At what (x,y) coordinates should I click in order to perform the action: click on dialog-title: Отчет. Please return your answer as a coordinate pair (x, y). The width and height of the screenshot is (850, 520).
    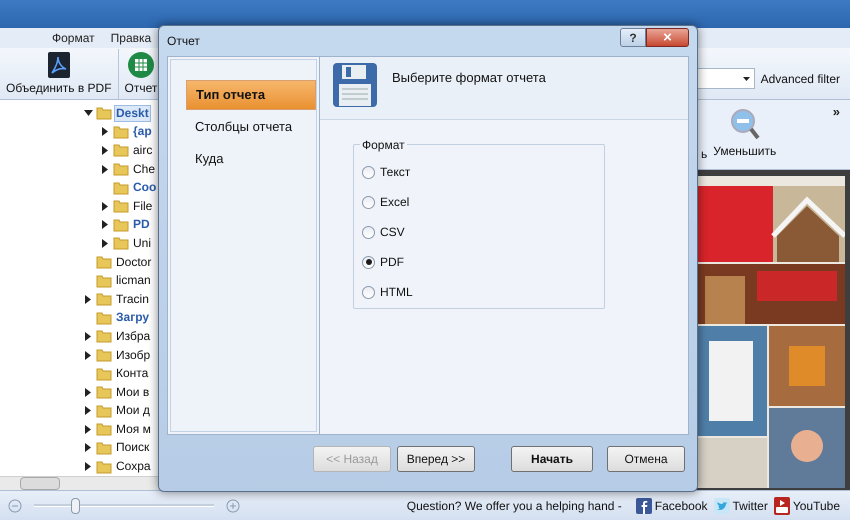
    Looking at the image, I should click on (183, 41).